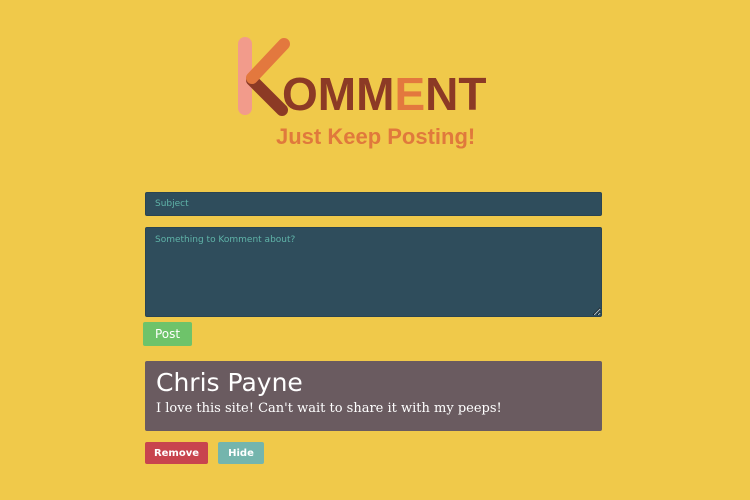  What do you see at coordinates (268, 61) in the screenshot?
I see `logo-k-upper-arm` at bounding box center [268, 61].